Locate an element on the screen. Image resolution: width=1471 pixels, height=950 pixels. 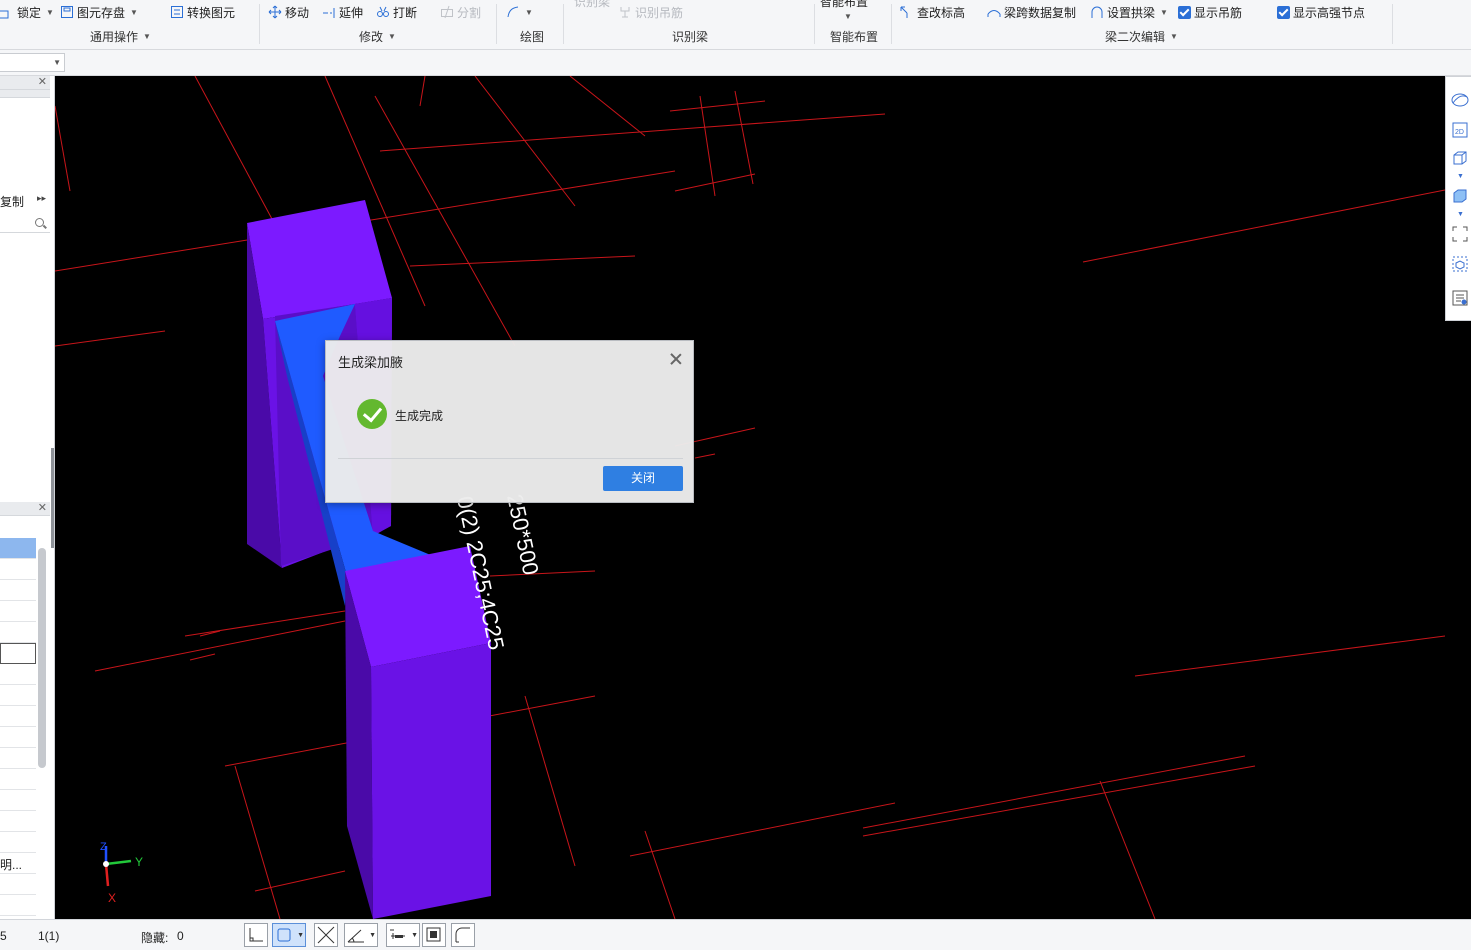
capture-icon is located at coordinates (433, 934).